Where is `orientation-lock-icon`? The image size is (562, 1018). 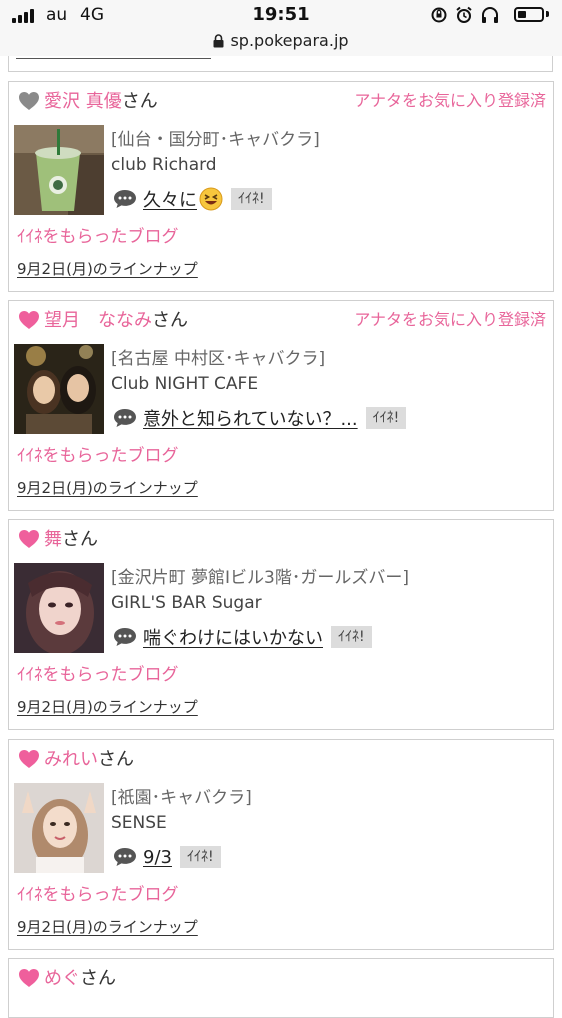 orientation-lock-icon is located at coordinates (439, 15).